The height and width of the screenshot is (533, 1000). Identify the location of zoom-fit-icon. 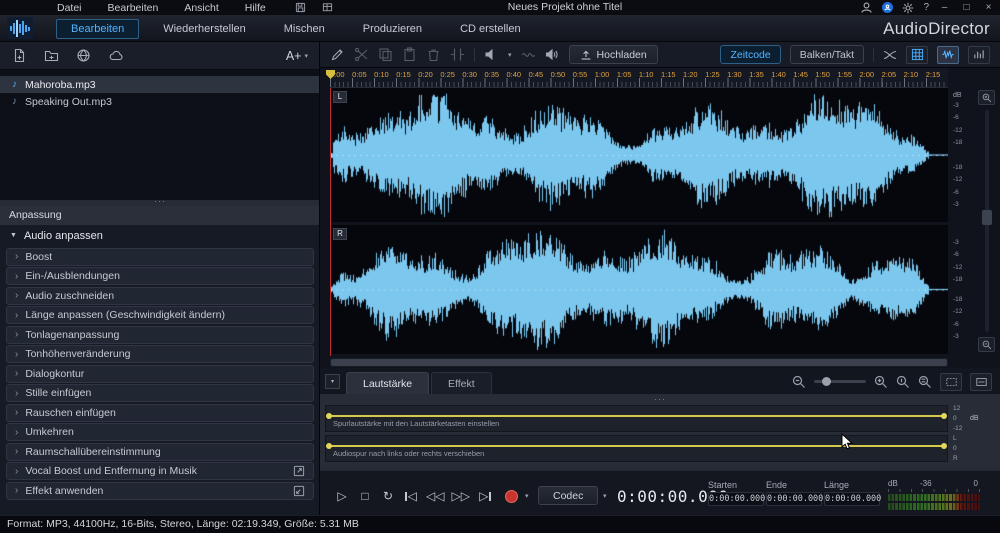
(925, 382).